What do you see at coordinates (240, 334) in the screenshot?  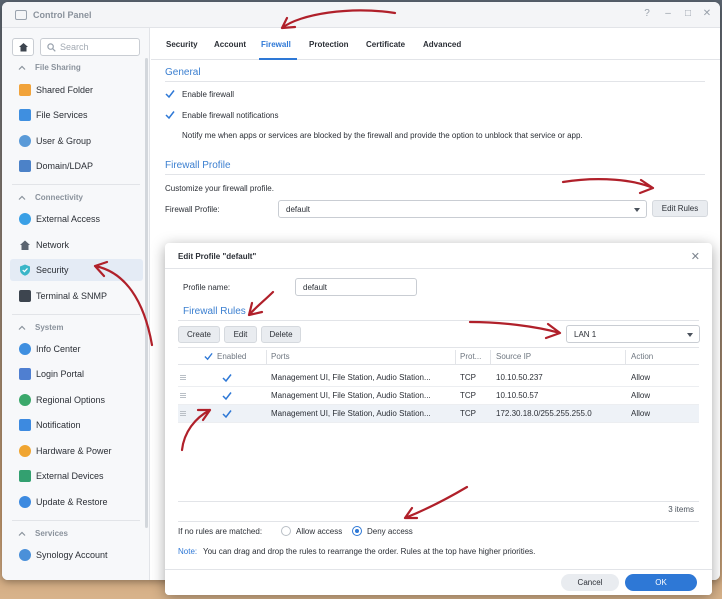 I see `edit-button: Edit` at bounding box center [240, 334].